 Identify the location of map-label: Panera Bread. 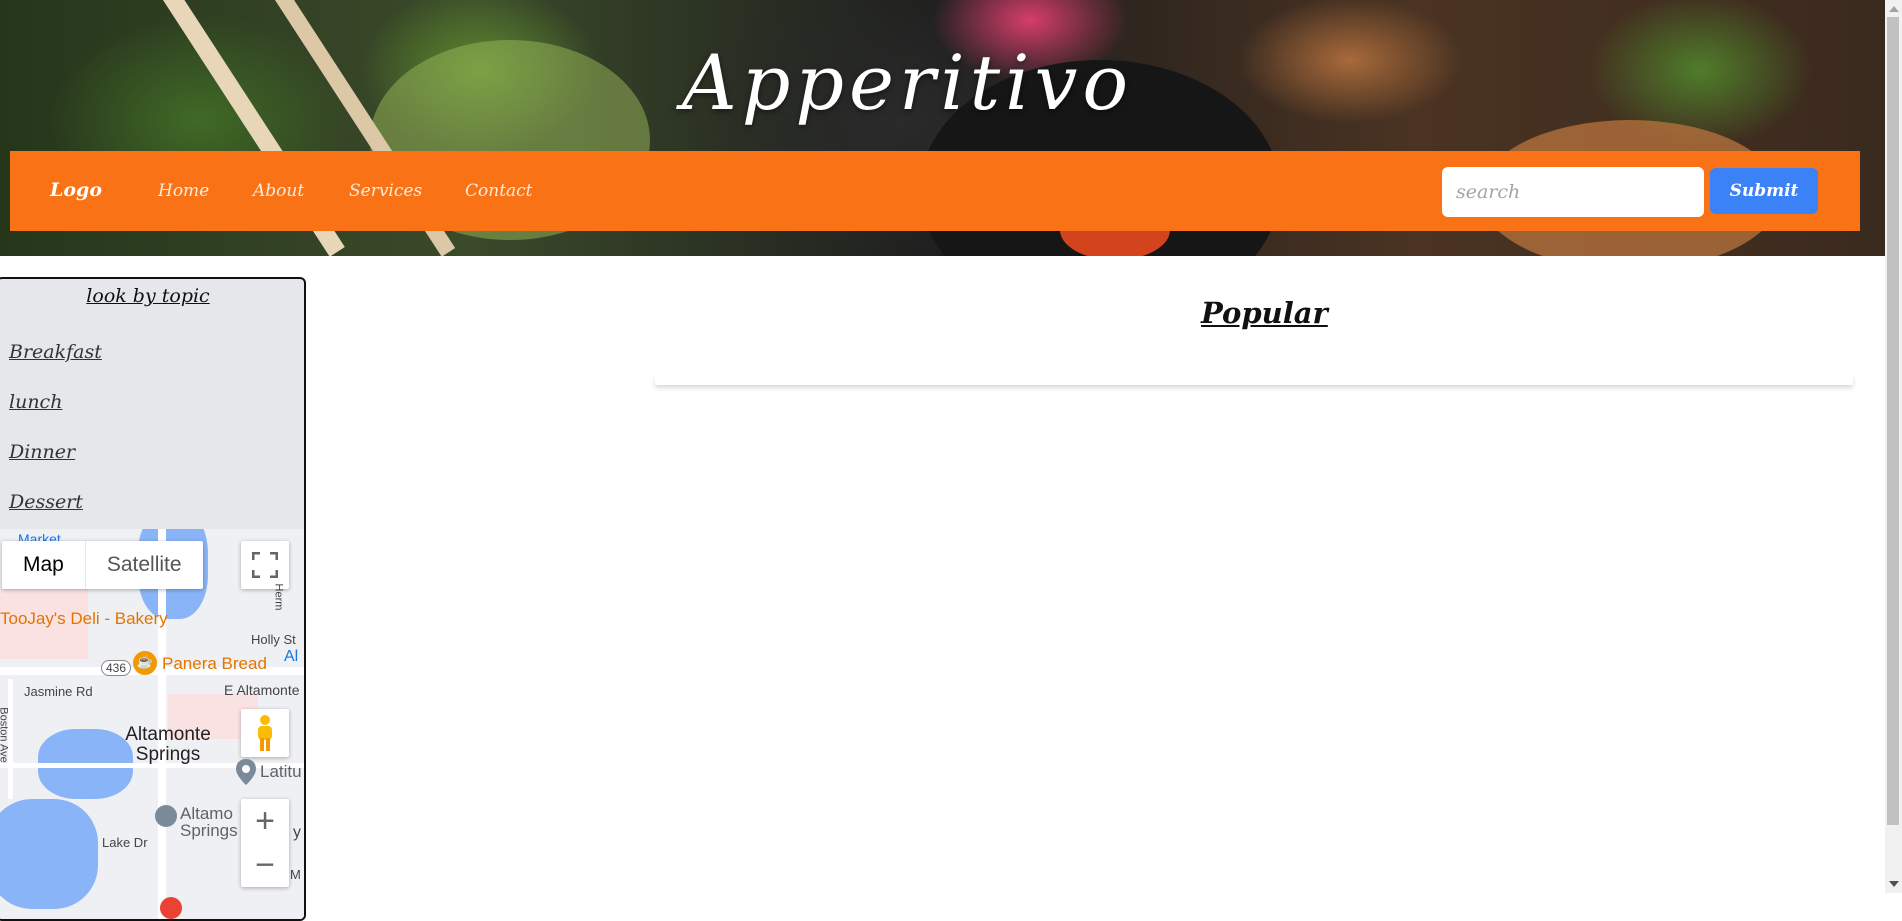
(214, 663).